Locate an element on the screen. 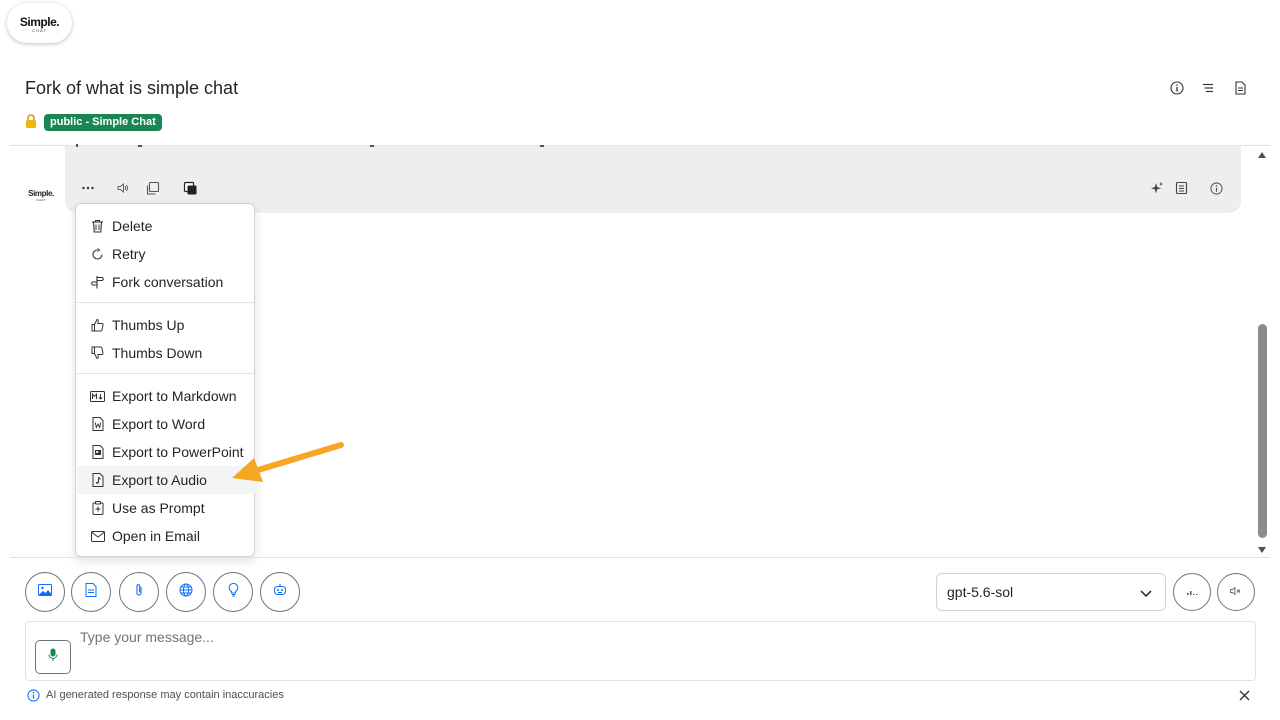 Image resolution: width=1280 pixels, height=720 pixels. avatar-subtext: CHAT is located at coordinates (41, 200).